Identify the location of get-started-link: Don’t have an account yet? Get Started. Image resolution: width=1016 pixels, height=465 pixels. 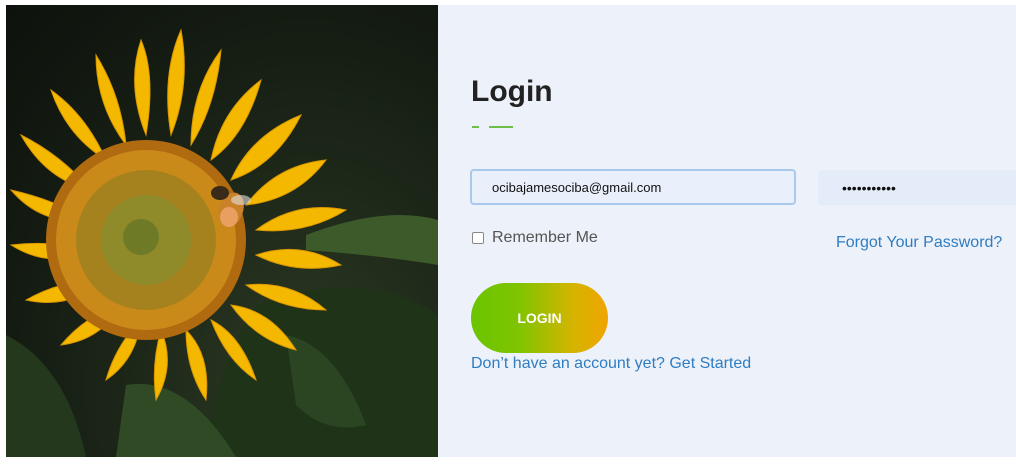
(611, 364).